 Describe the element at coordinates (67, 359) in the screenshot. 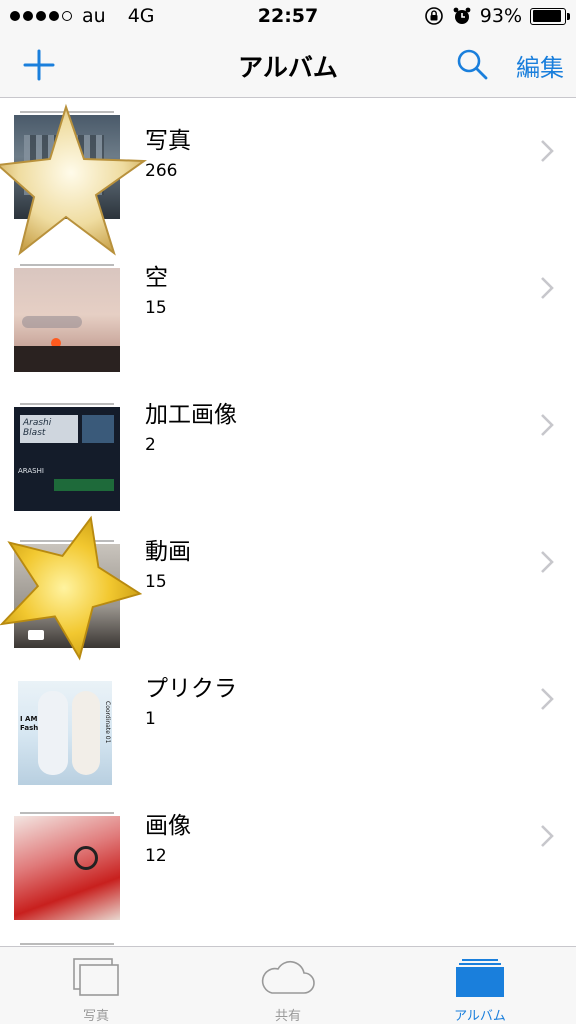

I see `skyline-shape` at that location.